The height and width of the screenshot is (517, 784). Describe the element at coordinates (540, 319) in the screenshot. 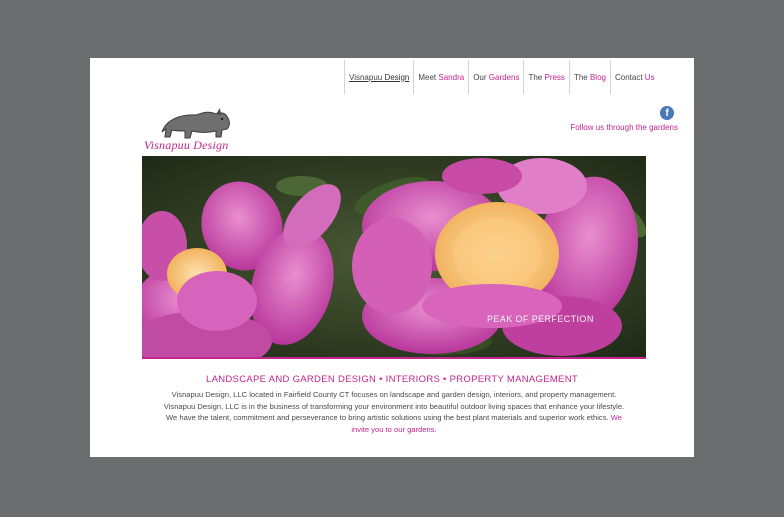

I see `hero-caption: PEAK OF PERFECTION` at that location.